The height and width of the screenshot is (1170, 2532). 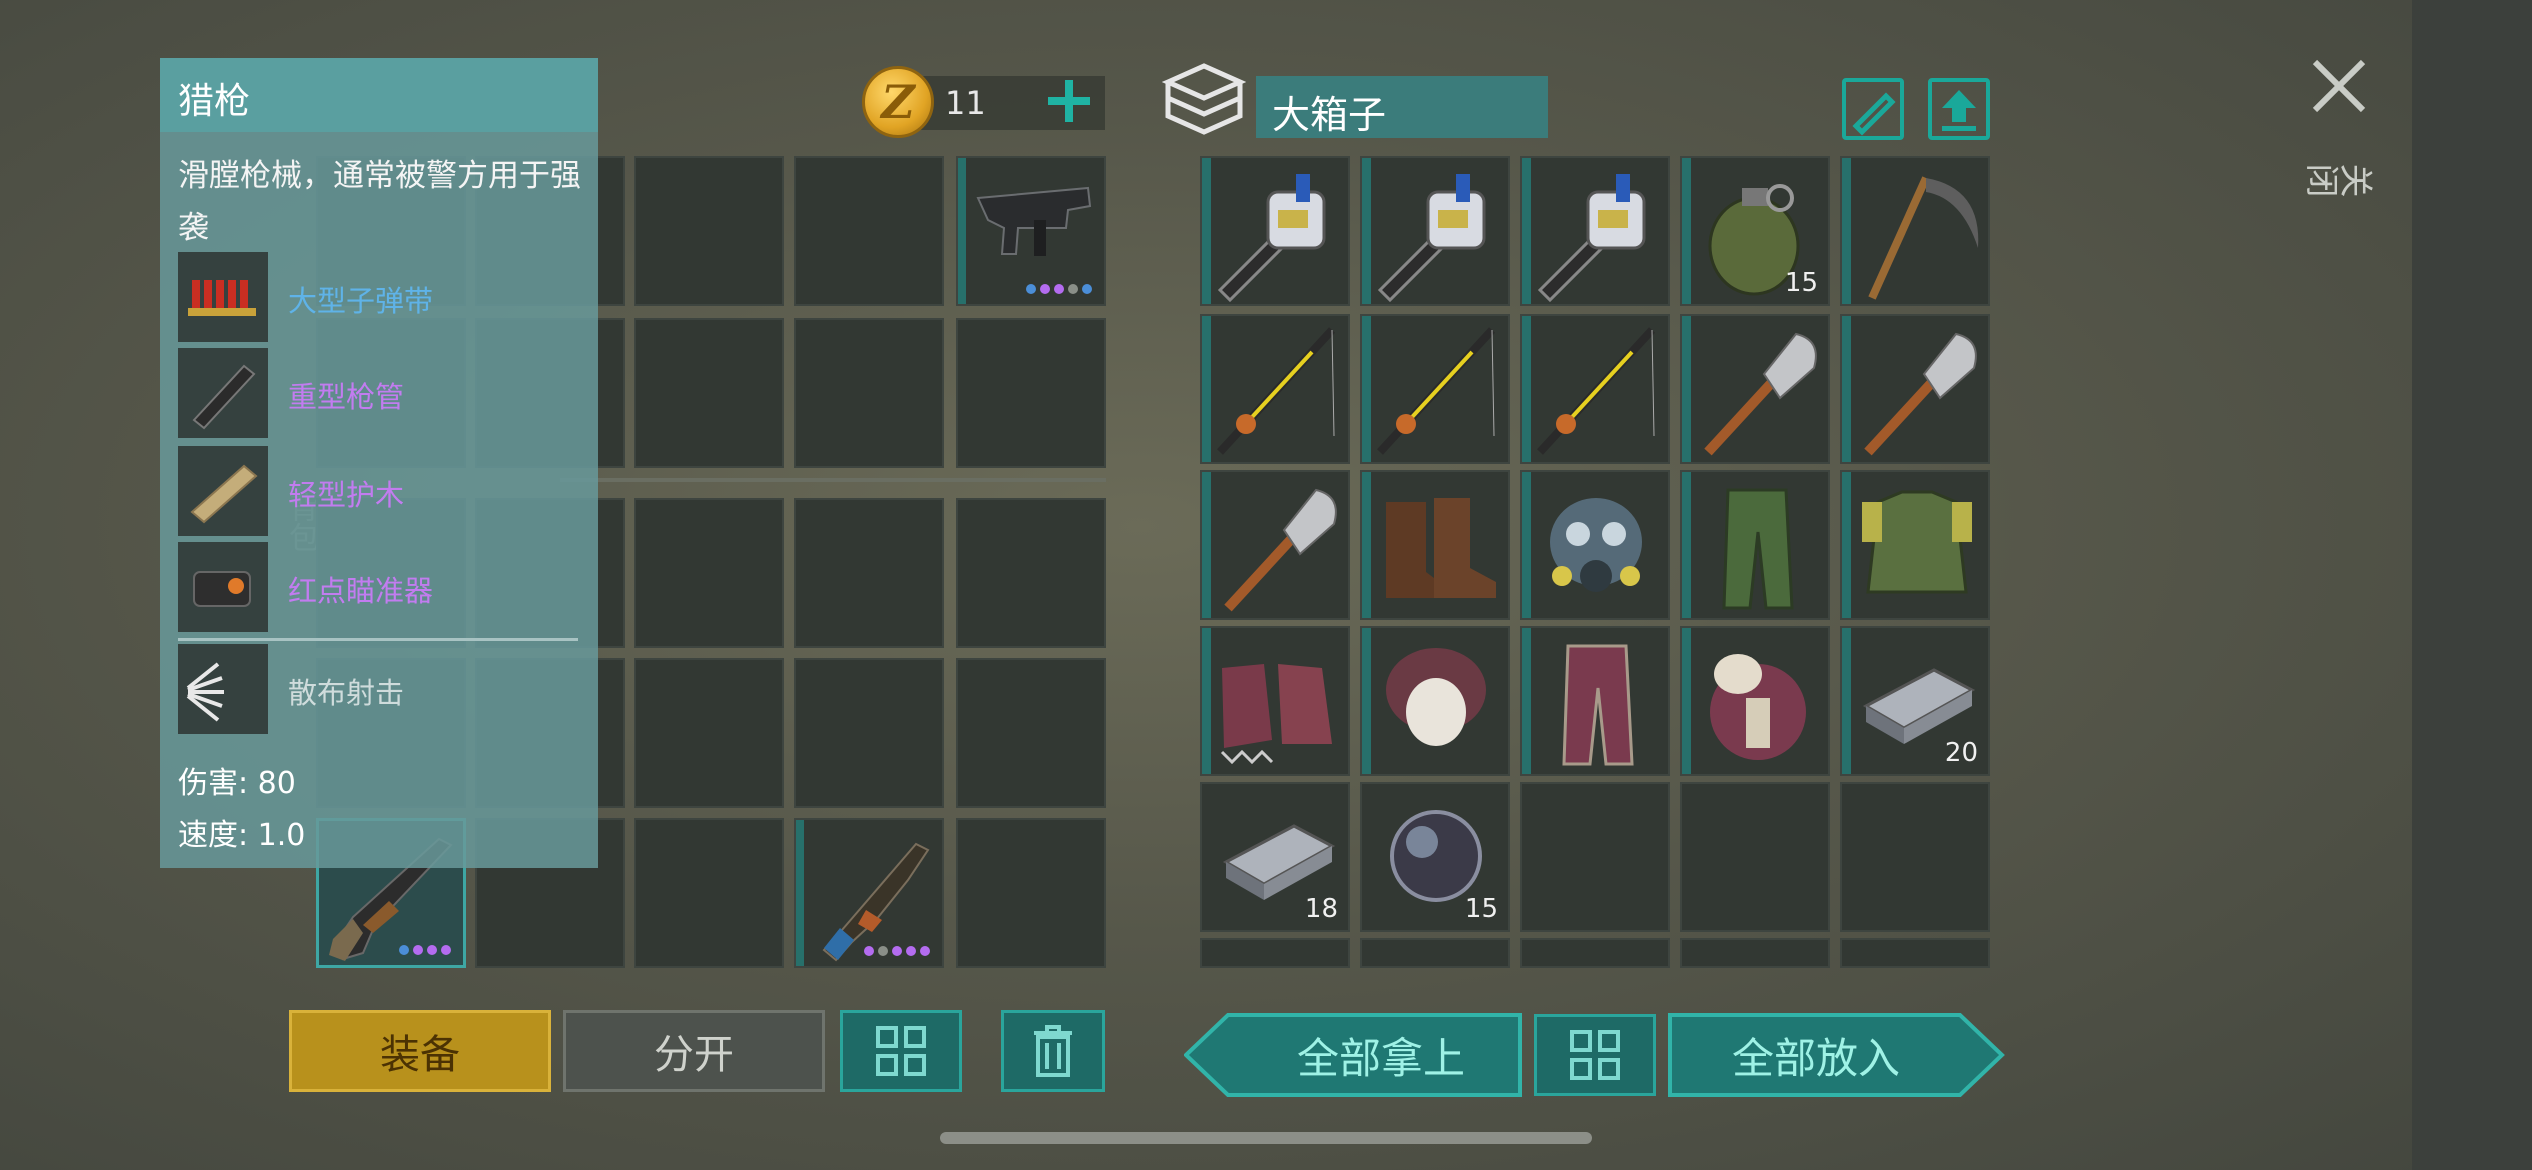 I want to click on upload-icon, so click(x=1959, y=110).